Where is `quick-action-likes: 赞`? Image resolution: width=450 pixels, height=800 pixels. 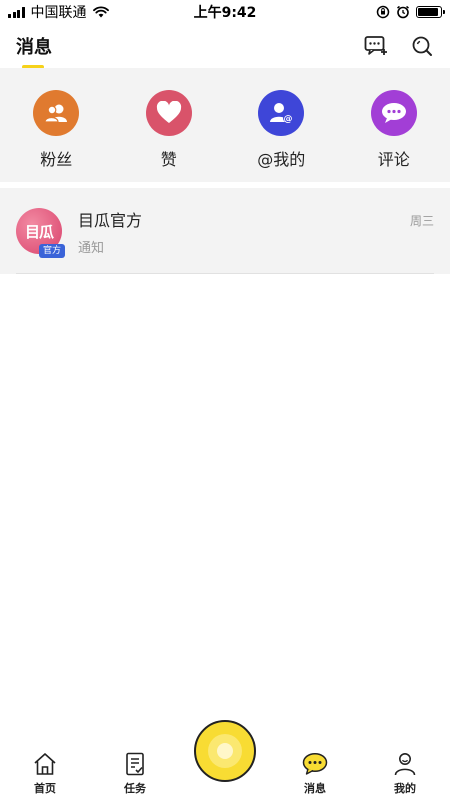
quick-action-likes: 赞 is located at coordinates (169, 130).